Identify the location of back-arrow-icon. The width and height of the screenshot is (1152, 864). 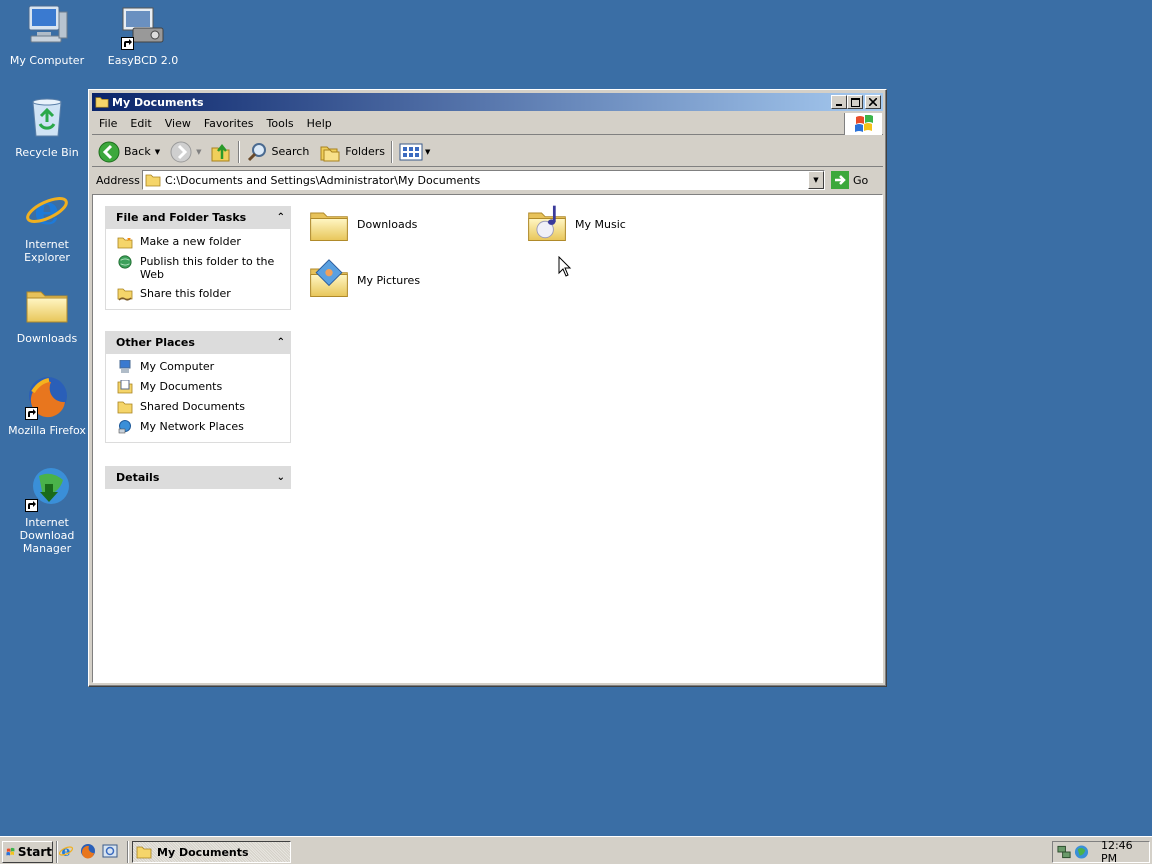
(109, 151).